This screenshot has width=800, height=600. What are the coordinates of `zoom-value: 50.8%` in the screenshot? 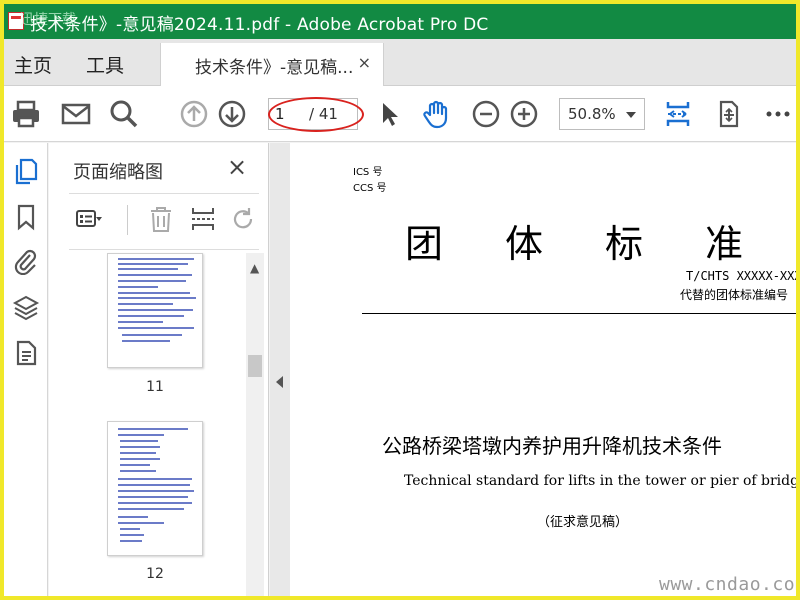 It's located at (592, 114).